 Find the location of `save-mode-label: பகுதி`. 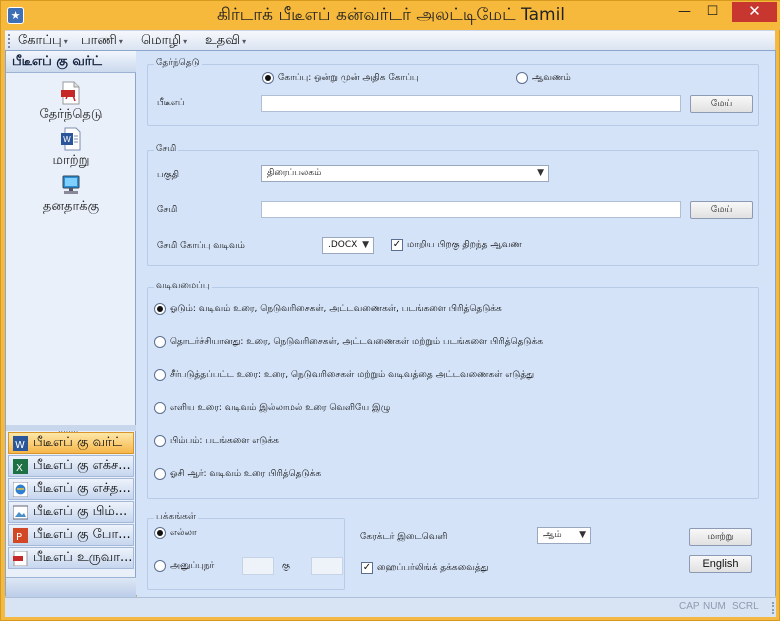

save-mode-label: பகுதி is located at coordinates (168, 175).